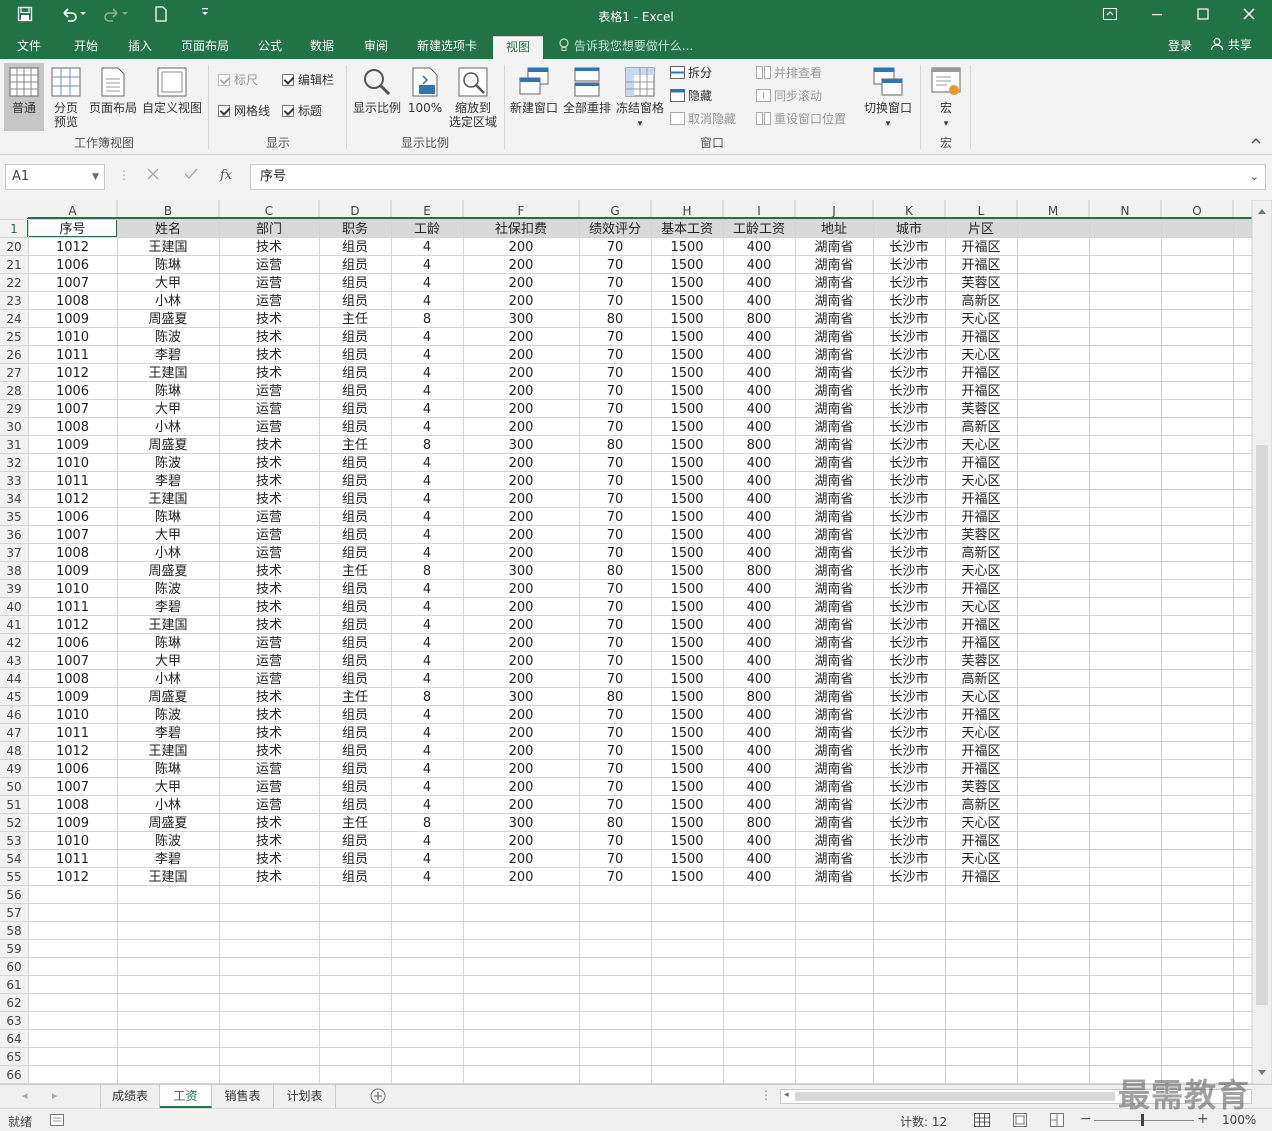 This screenshot has height=1131, width=1272. What do you see at coordinates (1134, 228) in the screenshot?
I see `header-row-fill-extra` at bounding box center [1134, 228].